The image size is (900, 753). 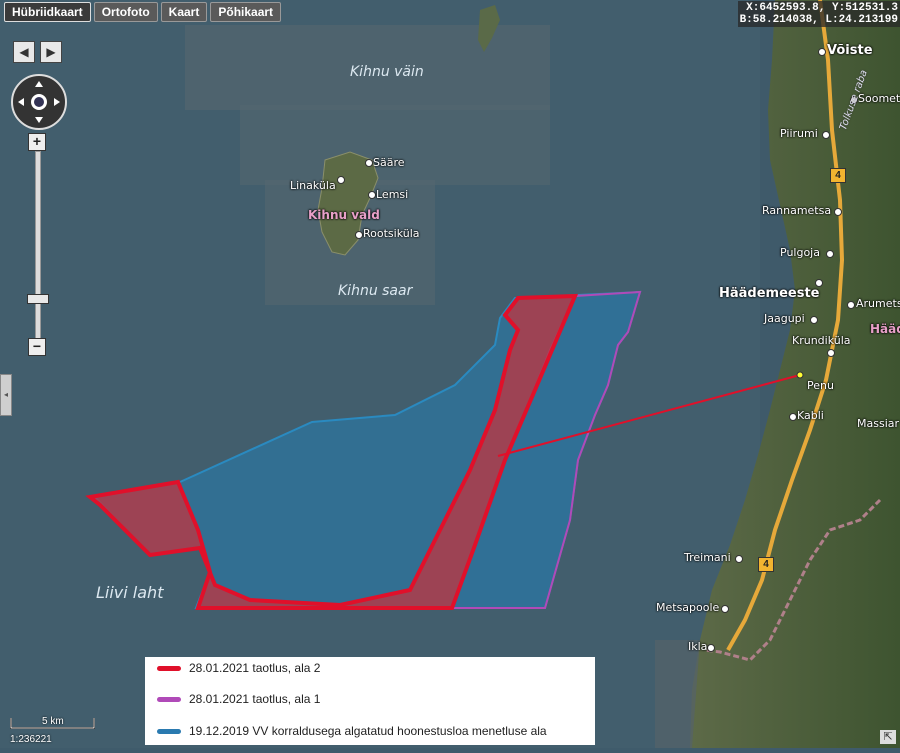 What do you see at coordinates (375, 291) in the screenshot?
I see `label-kihnu-saar: Kihnu saar` at bounding box center [375, 291].